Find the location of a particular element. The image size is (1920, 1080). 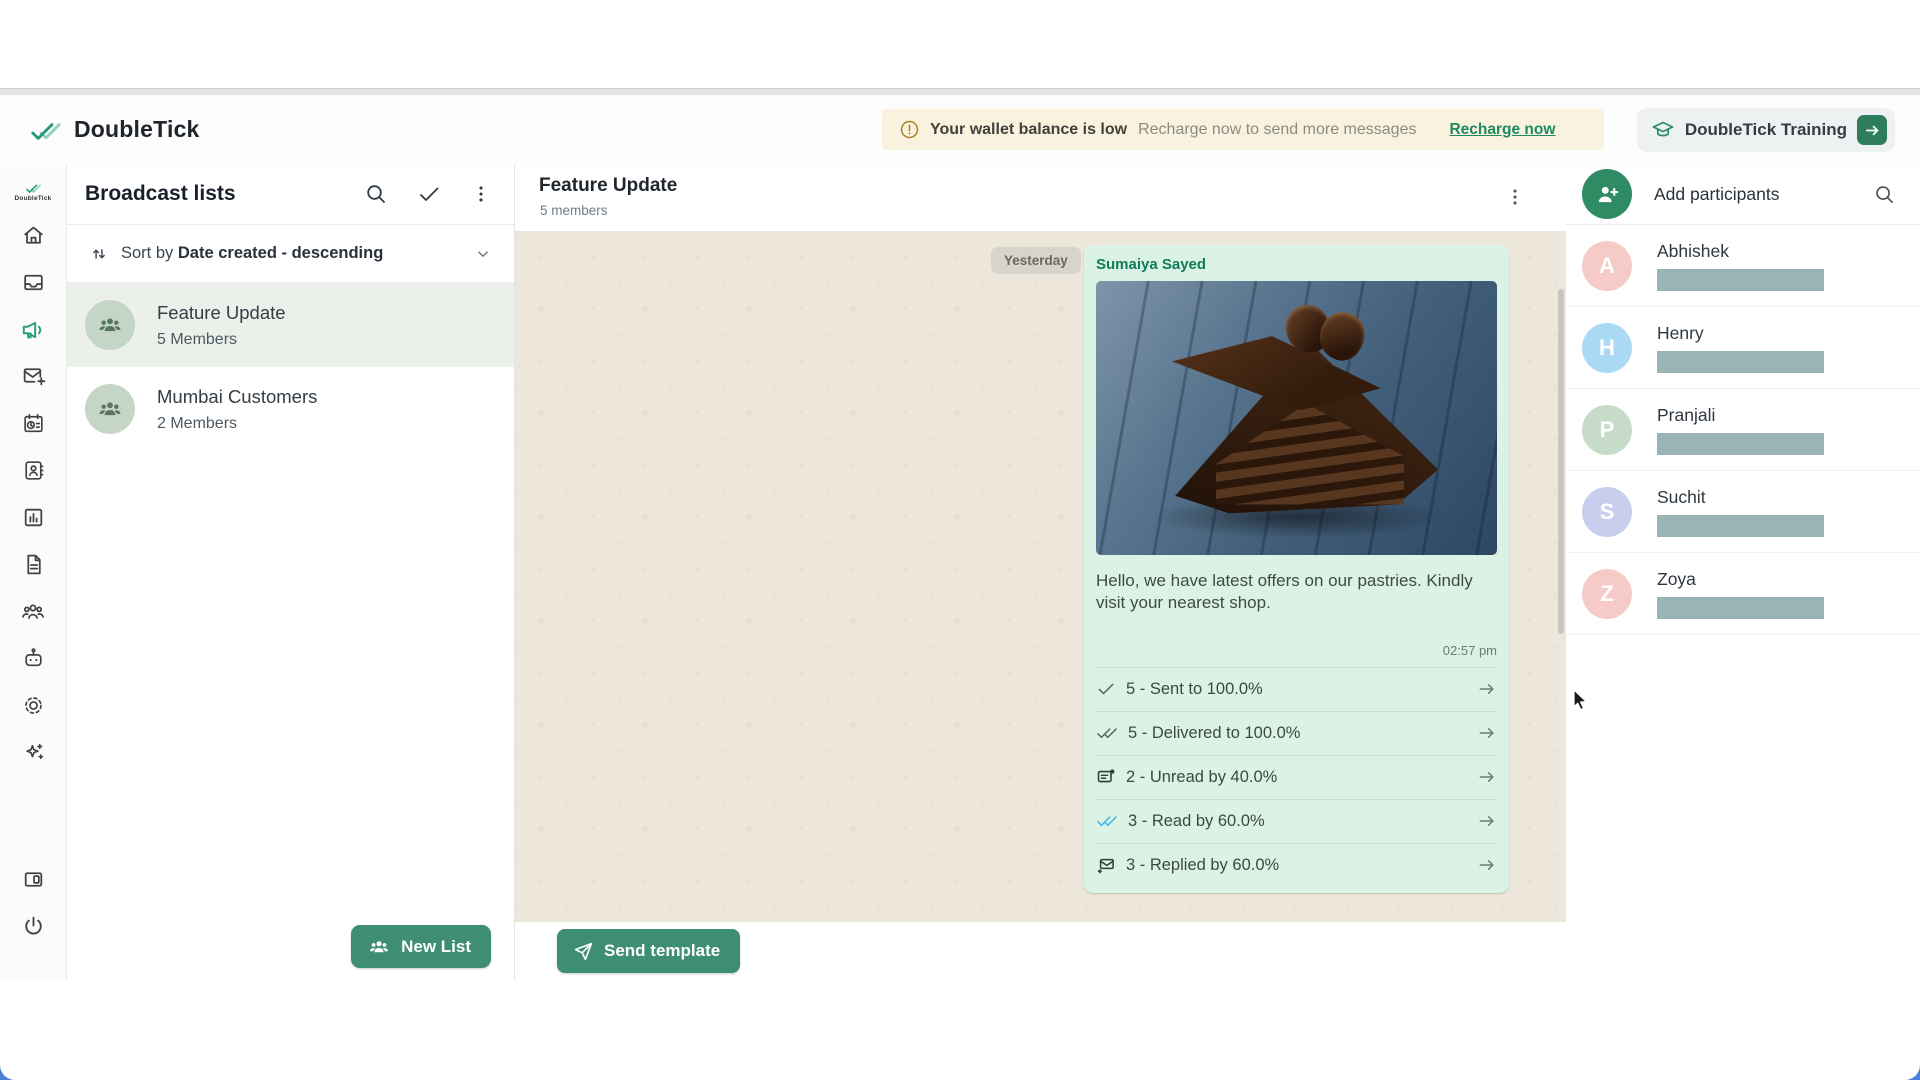

participant-name: Henry is located at coordinates (1680, 332).